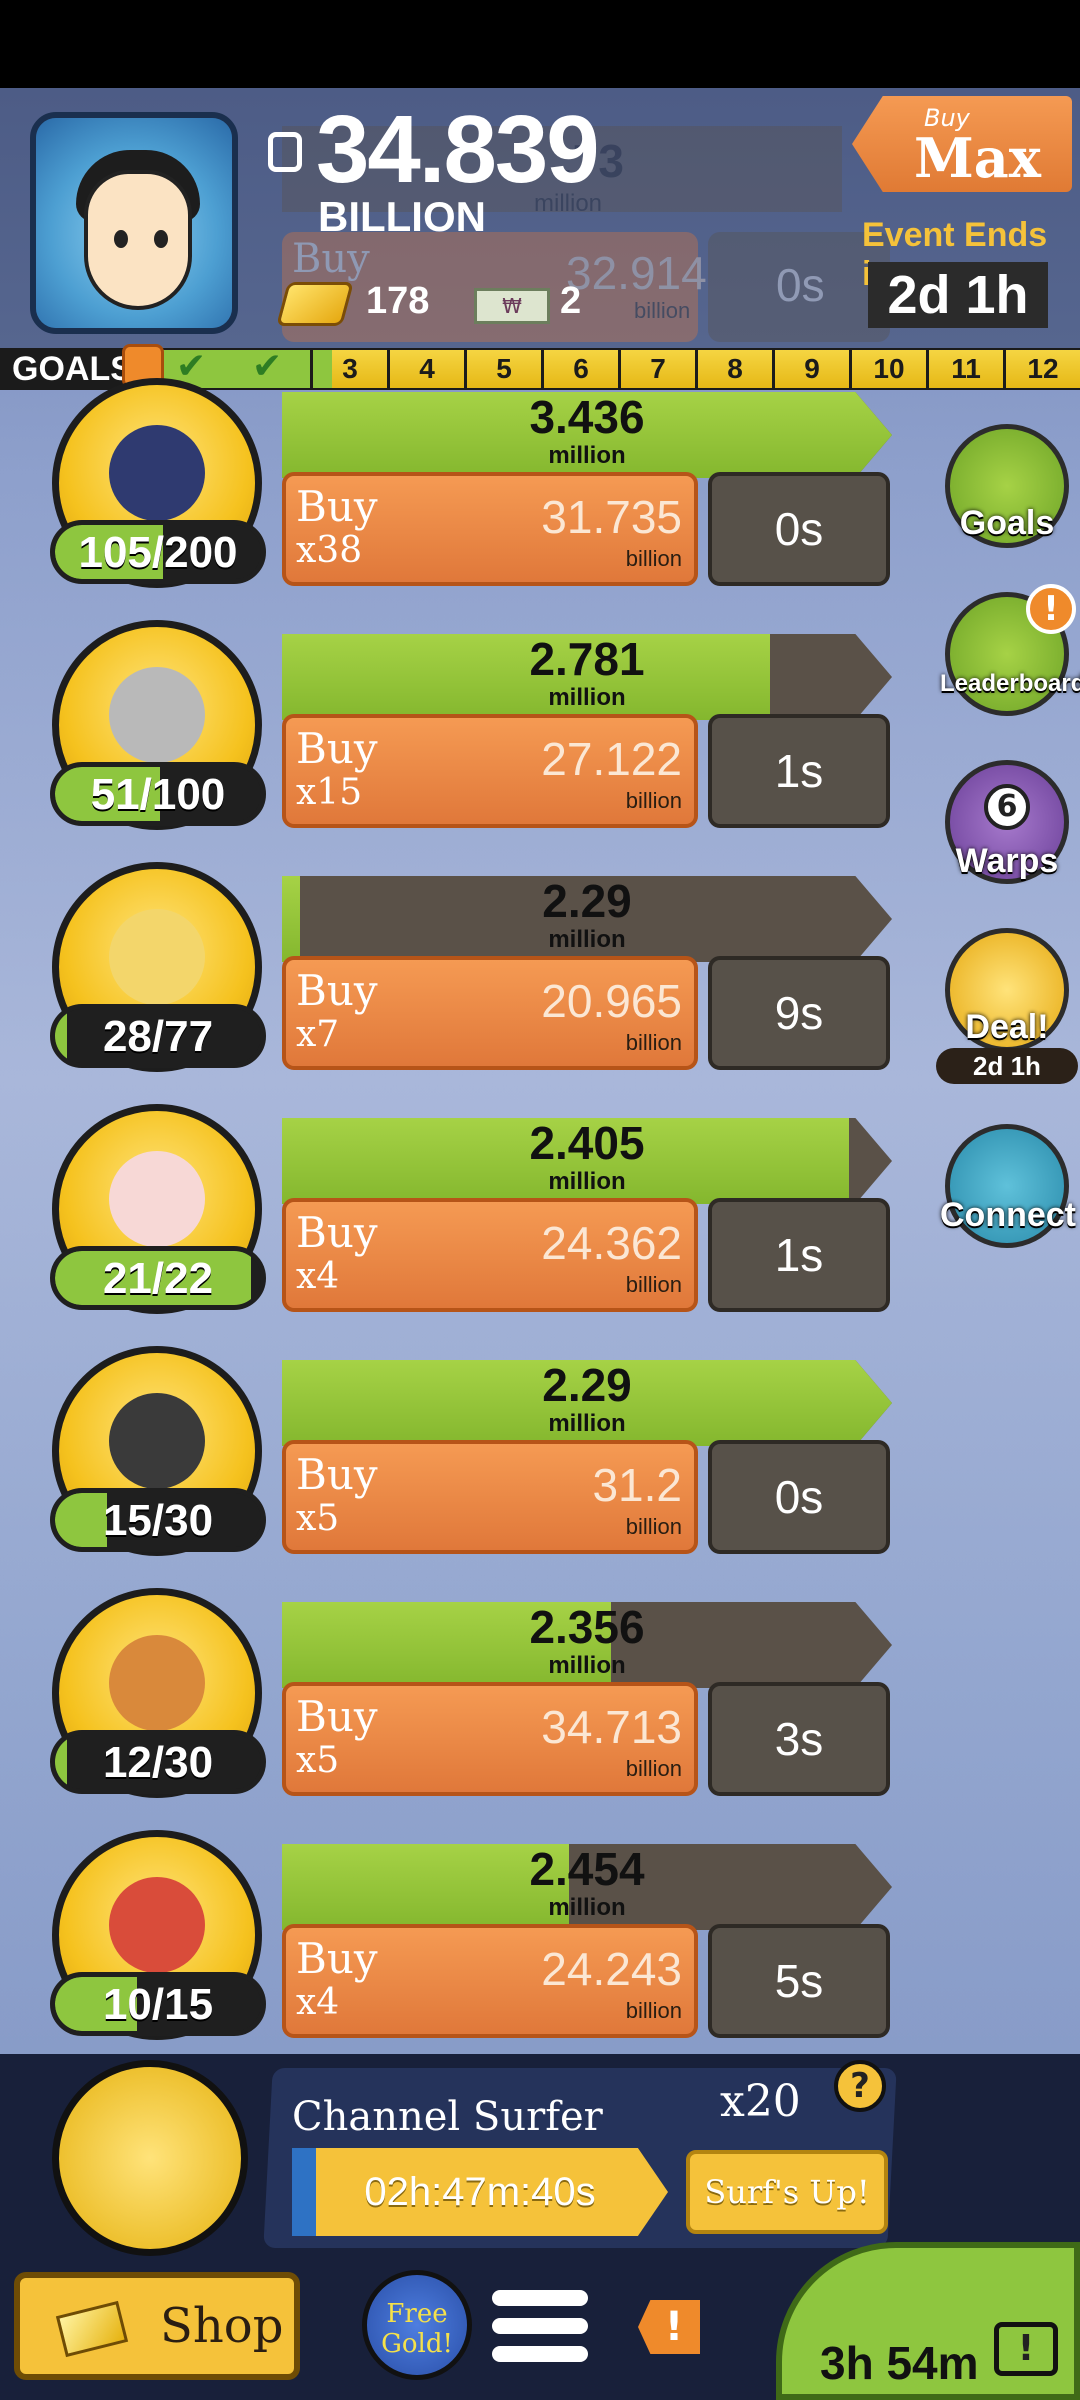 Image resolution: width=1080 pixels, height=2400 pixels. I want to click on ticket-icon: ₩, so click(512, 306).